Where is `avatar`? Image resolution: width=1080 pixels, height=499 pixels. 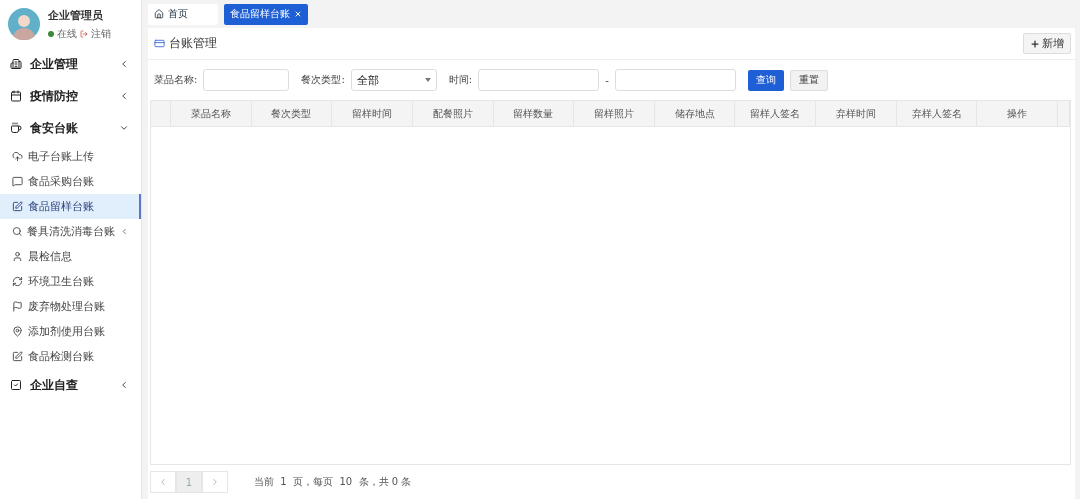
avatar is located at coordinates (24, 24).